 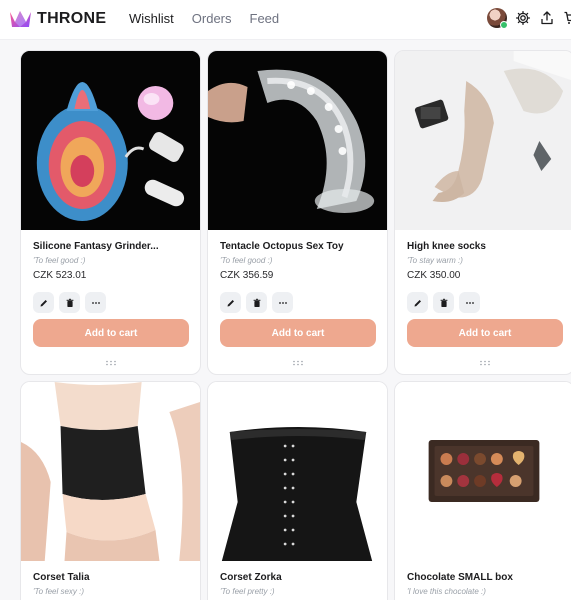 What do you see at coordinates (523, 18) in the screenshot?
I see `gear-icon` at bounding box center [523, 18].